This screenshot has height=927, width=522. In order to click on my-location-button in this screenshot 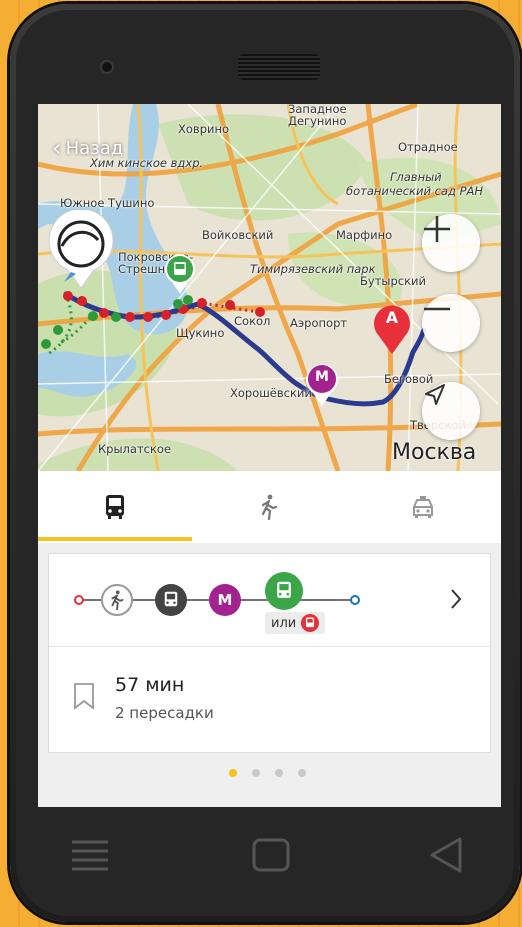, I will do `click(451, 411)`.